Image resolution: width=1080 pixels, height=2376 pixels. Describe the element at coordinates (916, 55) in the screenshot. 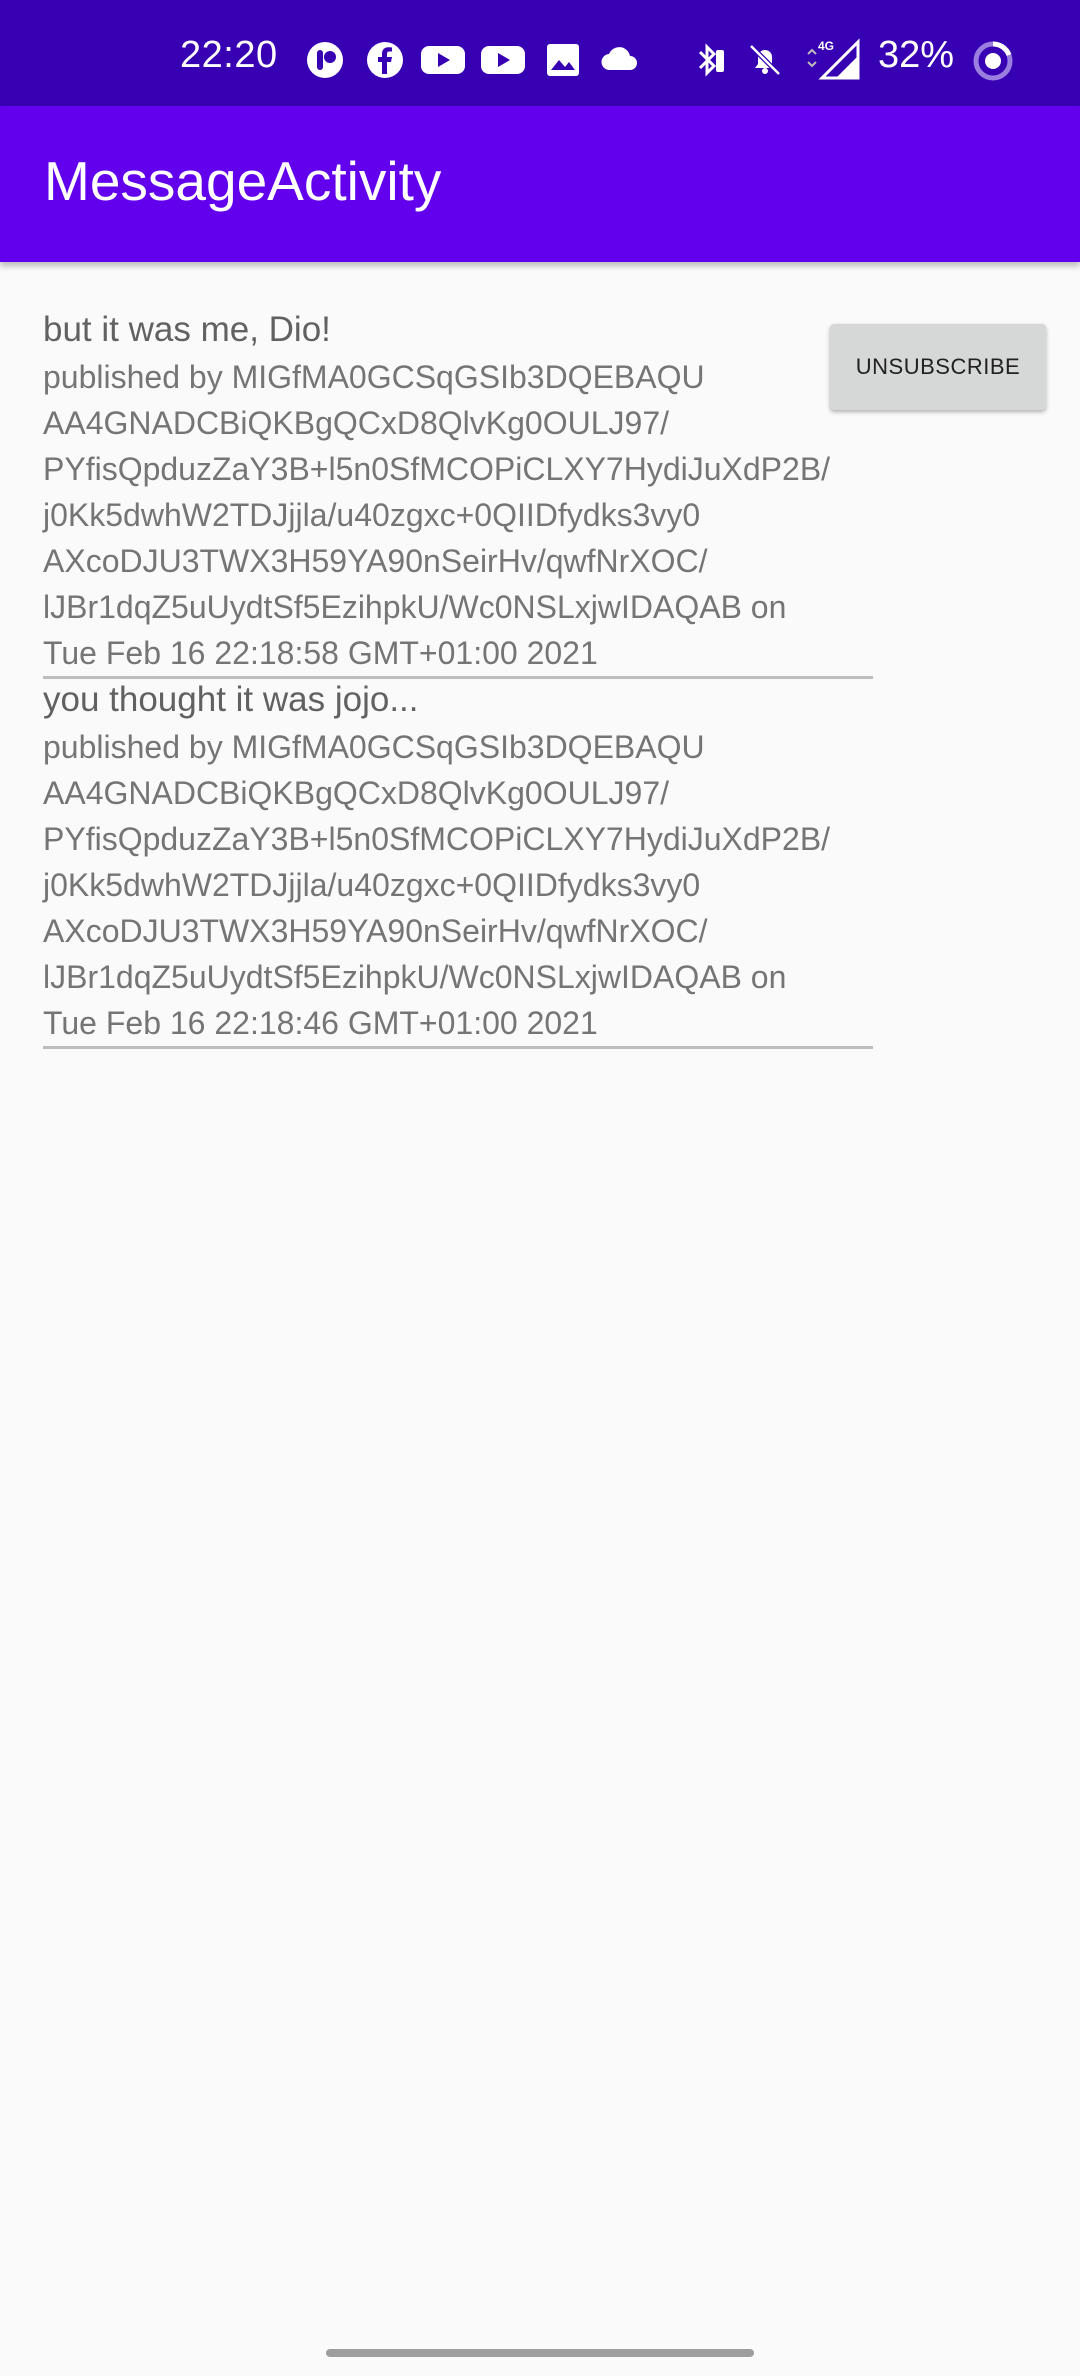

I see `battery-percentage: 32%` at that location.